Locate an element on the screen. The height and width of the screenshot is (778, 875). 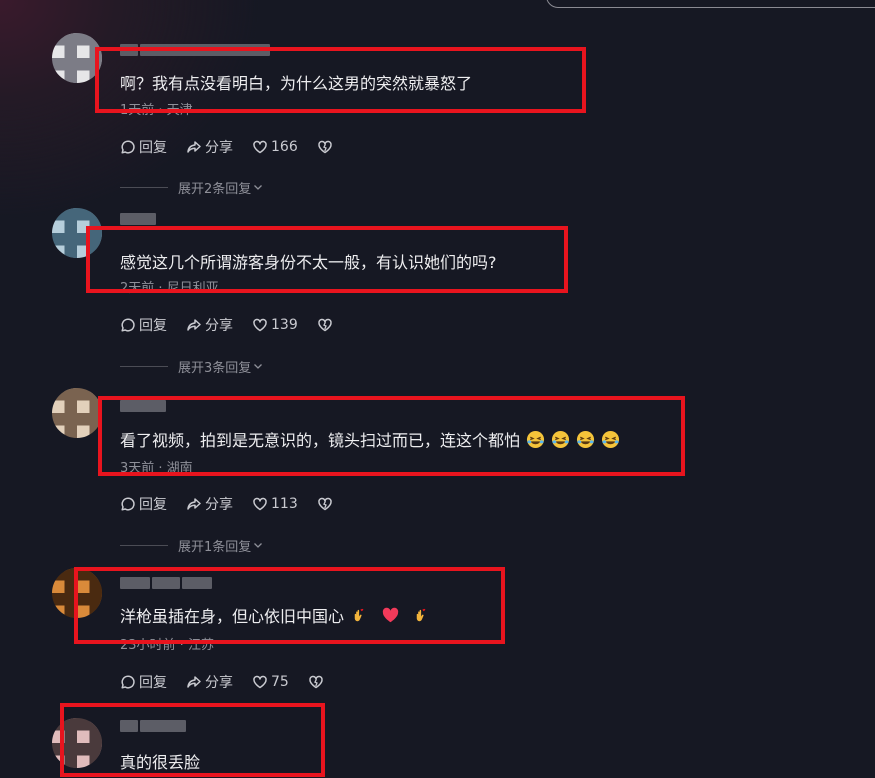
username-redacted is located at coordinates (138, 219).